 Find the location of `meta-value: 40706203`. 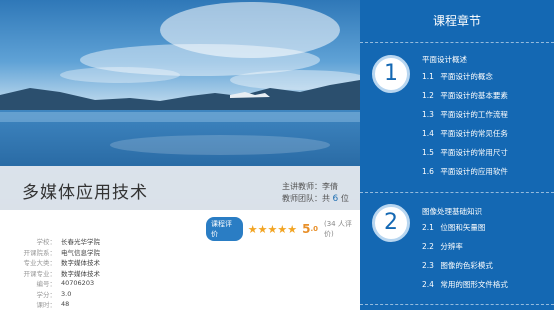

meta-value: 40706203 is located at coordinates (78, 283).